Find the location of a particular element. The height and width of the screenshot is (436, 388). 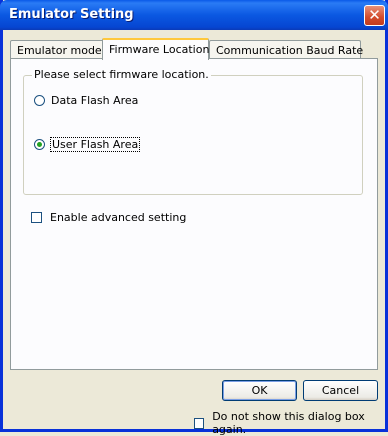

checkbox-label: Enable advanced setting is located at coordinates (118, 217).